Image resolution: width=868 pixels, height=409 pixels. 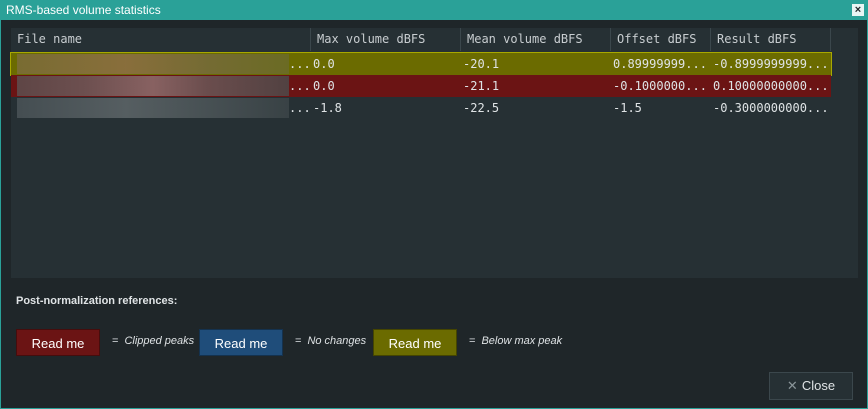 What do you see at coordinates (792, 385) in the screenshot?
I see `close-icon: ✕` at bounding box center [792, 385].